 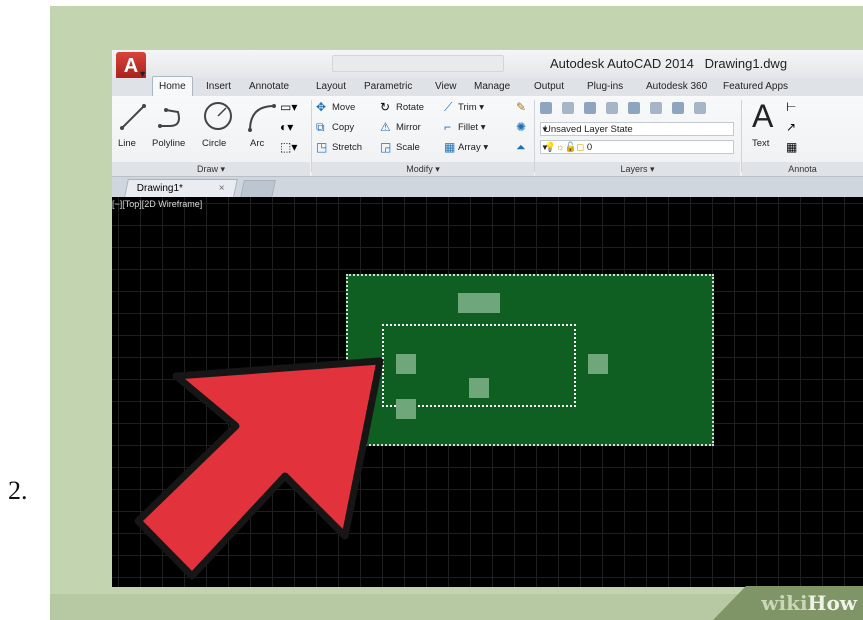 What do you see at coordinates (18, 490) in the screenshot?
I see `step-number: 2.` at bounding box center [18, 490].